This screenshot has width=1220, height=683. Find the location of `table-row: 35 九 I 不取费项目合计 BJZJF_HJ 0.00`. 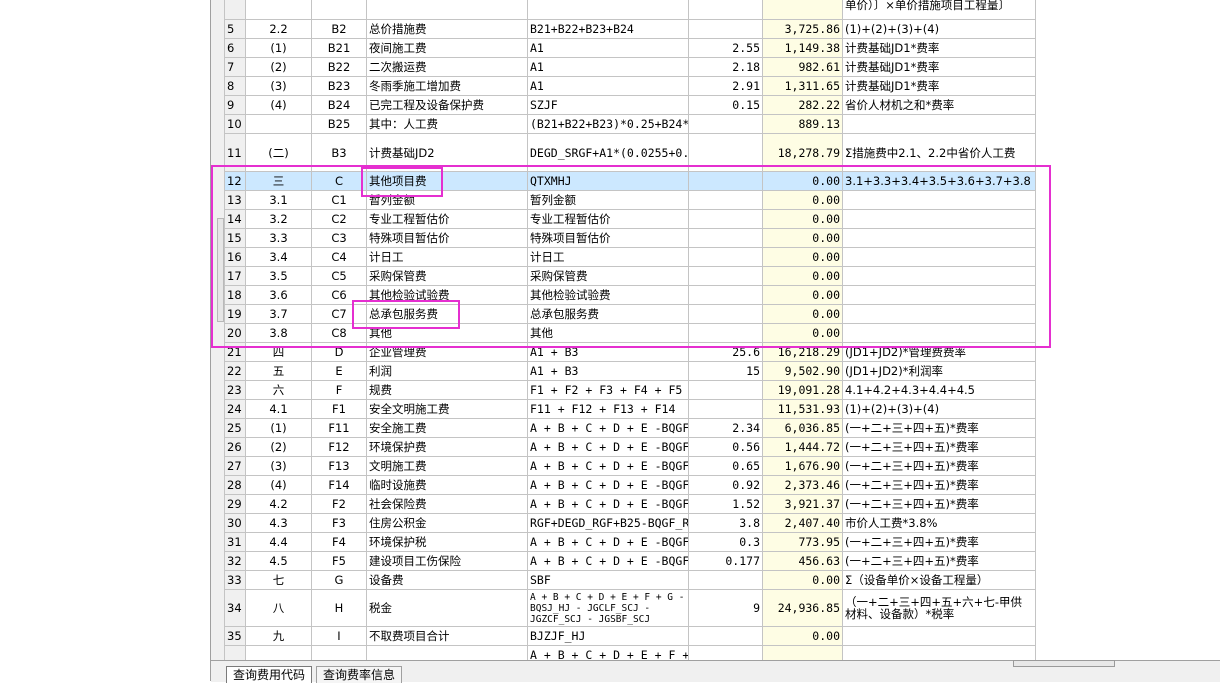

table-row: 35 九 I 不取费项目合计 BJZJF_HJ 0.00 is located at coordinates (630, 636).